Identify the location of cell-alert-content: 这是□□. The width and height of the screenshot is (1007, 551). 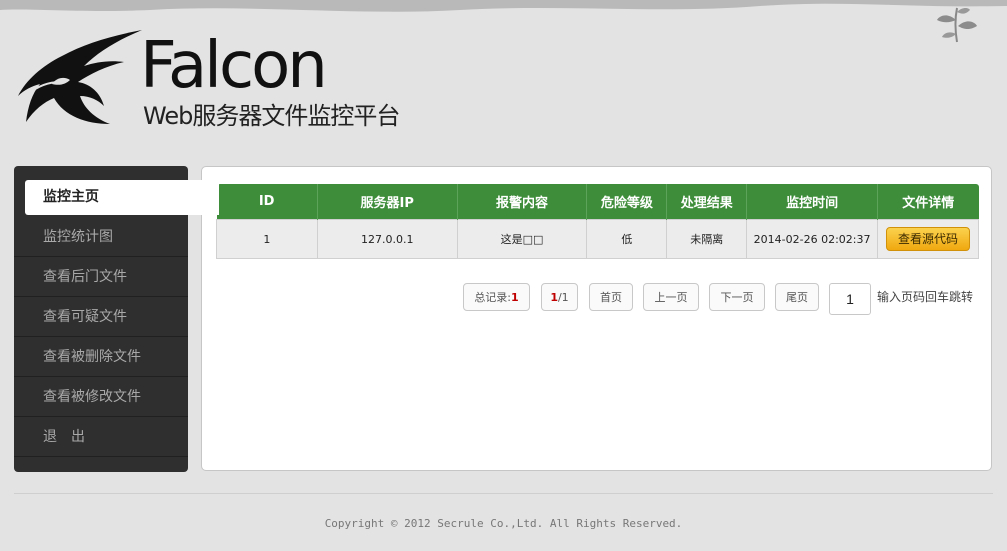
(522, 239).